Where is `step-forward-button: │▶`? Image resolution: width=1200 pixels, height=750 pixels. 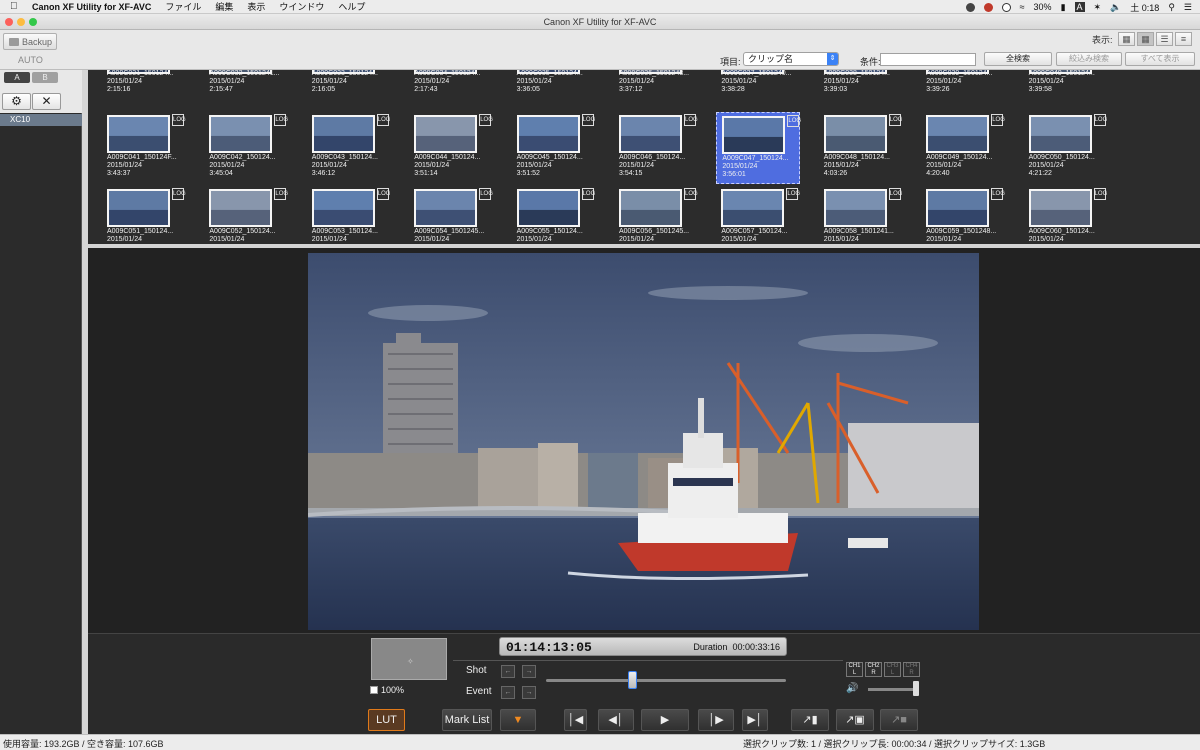 step-forward-button: │▶ is located at coordinates (716, 720).